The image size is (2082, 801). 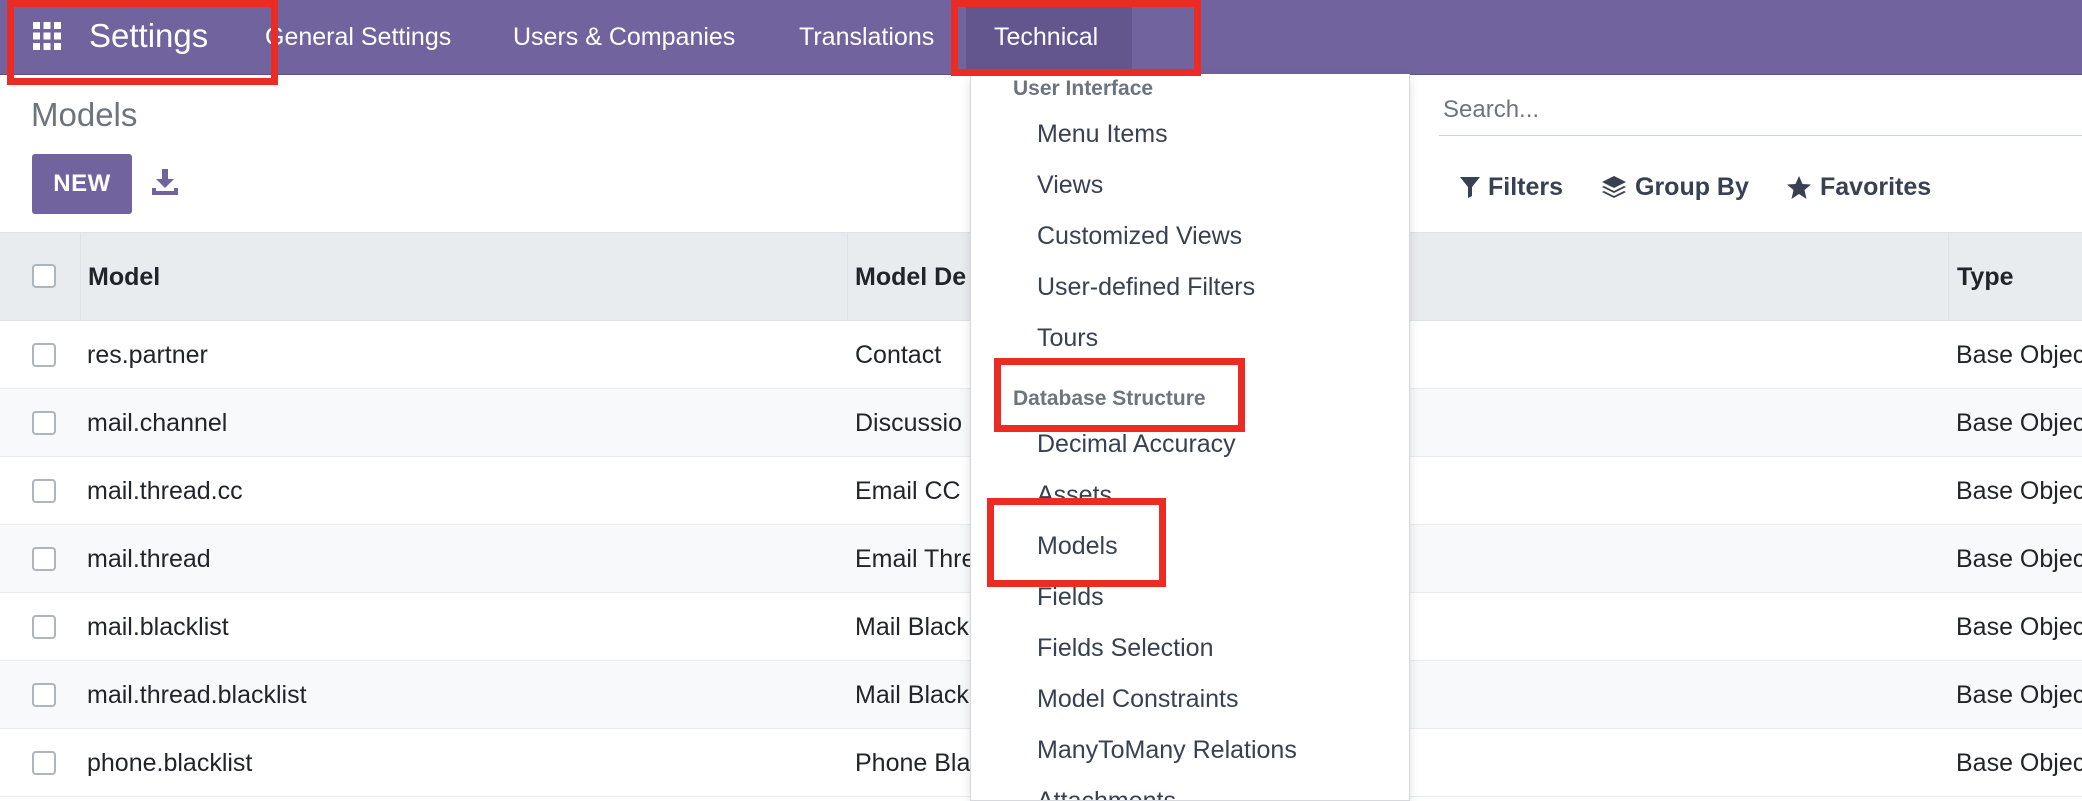 I want to click on cell-model: res.partner, so click(x=147, y=355).